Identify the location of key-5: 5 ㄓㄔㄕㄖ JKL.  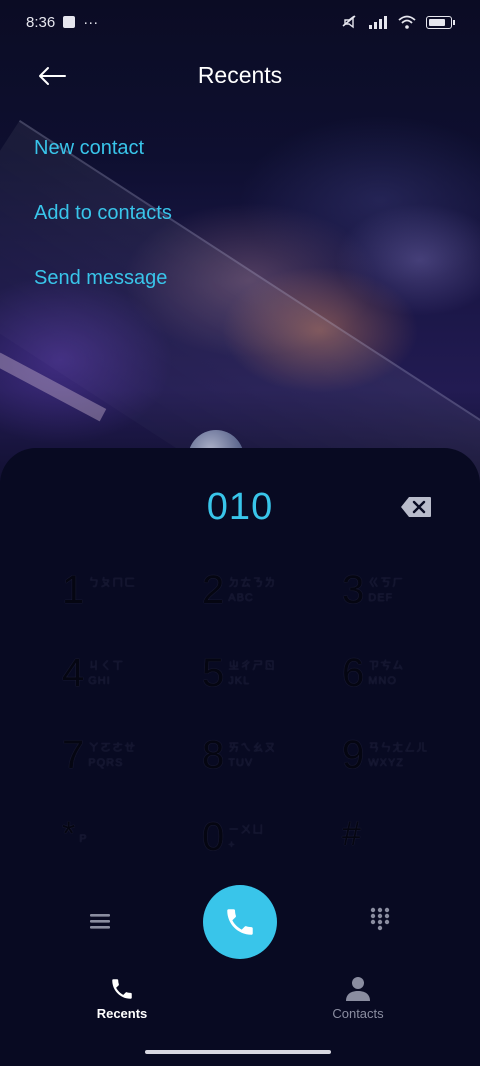
(272, 686).